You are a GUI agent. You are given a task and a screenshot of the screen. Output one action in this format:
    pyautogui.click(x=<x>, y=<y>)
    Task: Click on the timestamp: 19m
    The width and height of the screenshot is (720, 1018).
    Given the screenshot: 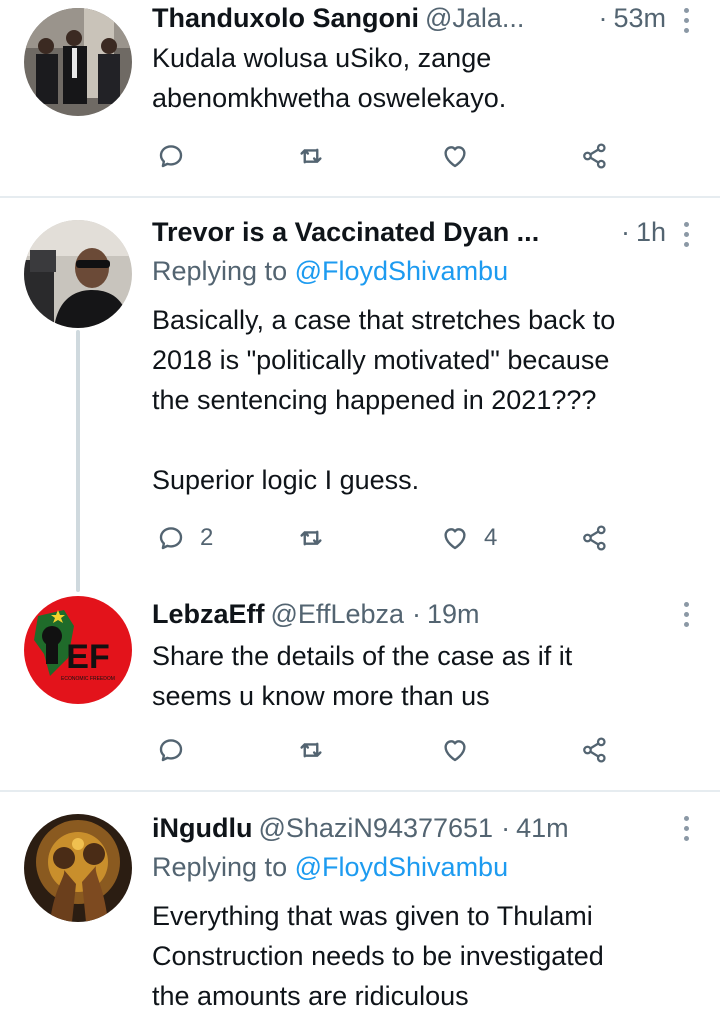 What is the action you would take?
    pyautogui.click(x=453, y=614)
    